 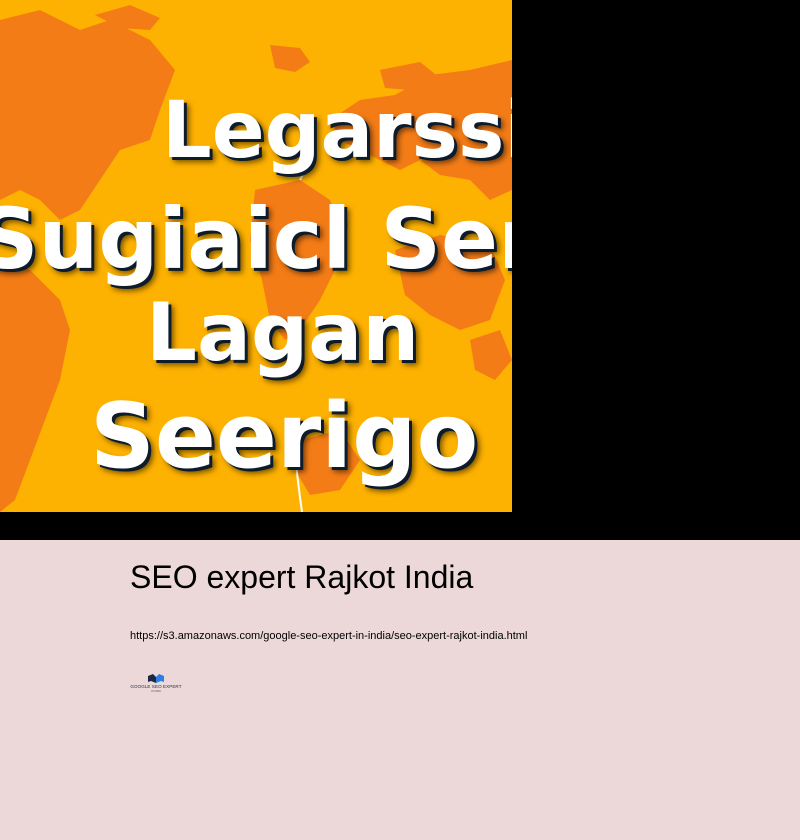 What do you see at coordinates (283, 332) in the screenshot?
I see `hero-text-line-3: Lagan` at bounding box center [283, 332].